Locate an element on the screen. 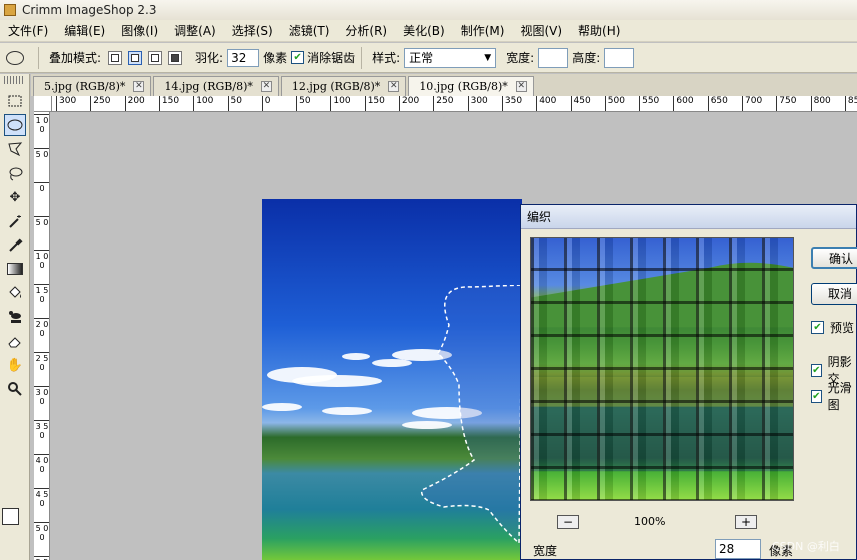  separator is located at coordinates (38, 57).